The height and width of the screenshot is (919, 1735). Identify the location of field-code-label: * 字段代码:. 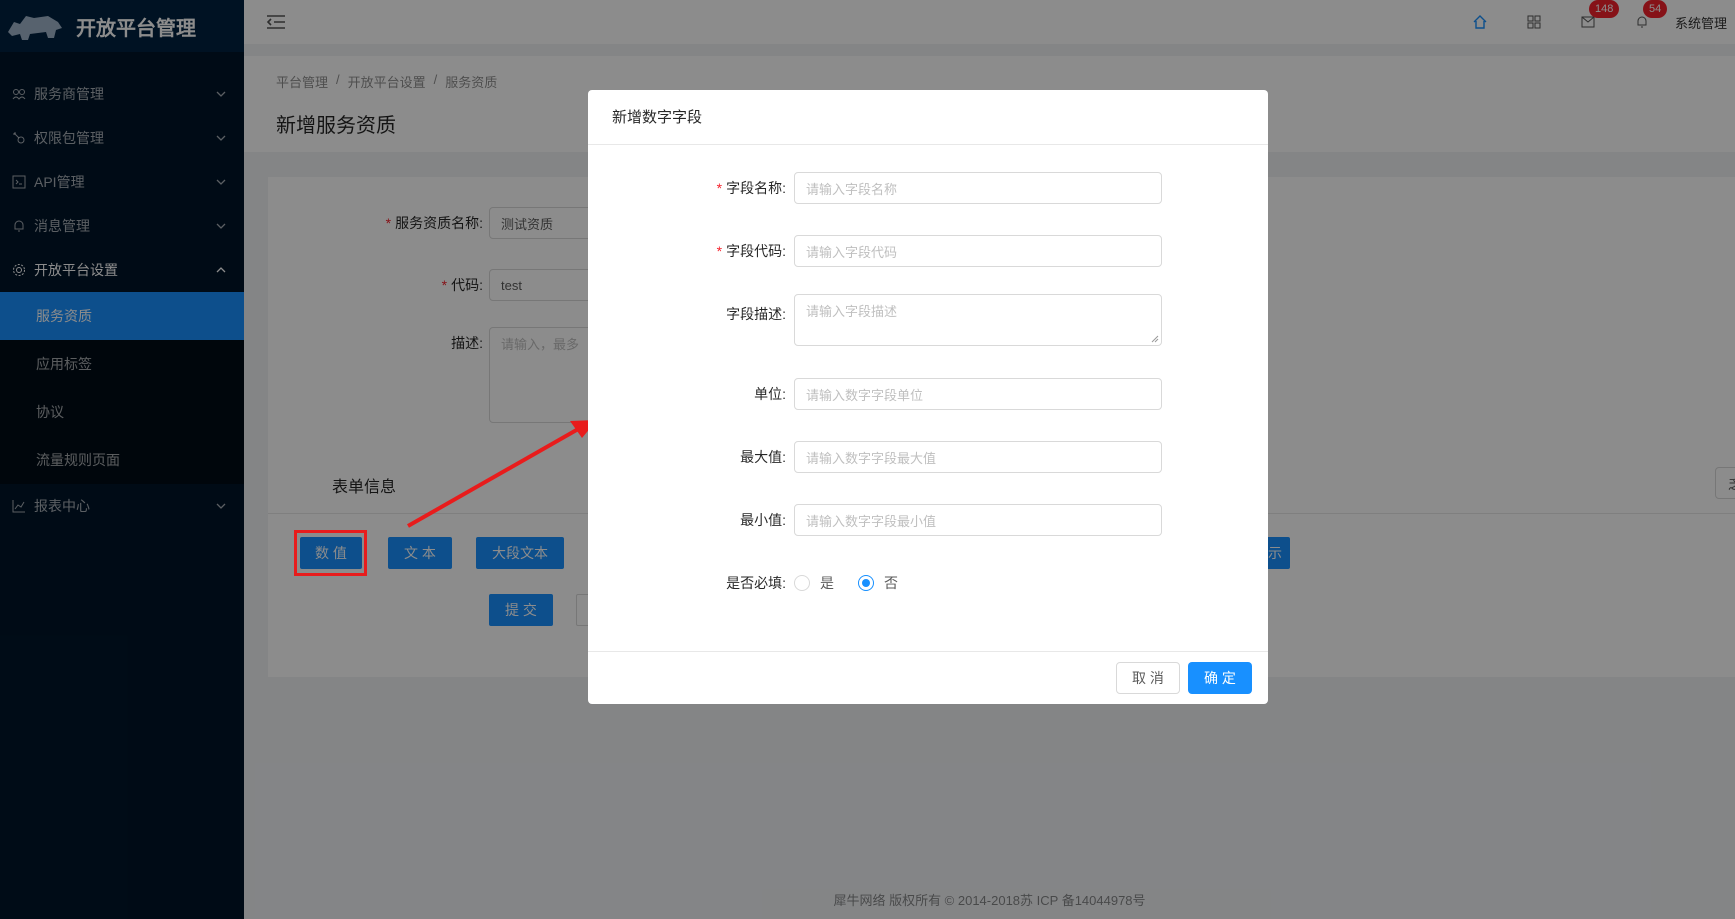
(691, 251).